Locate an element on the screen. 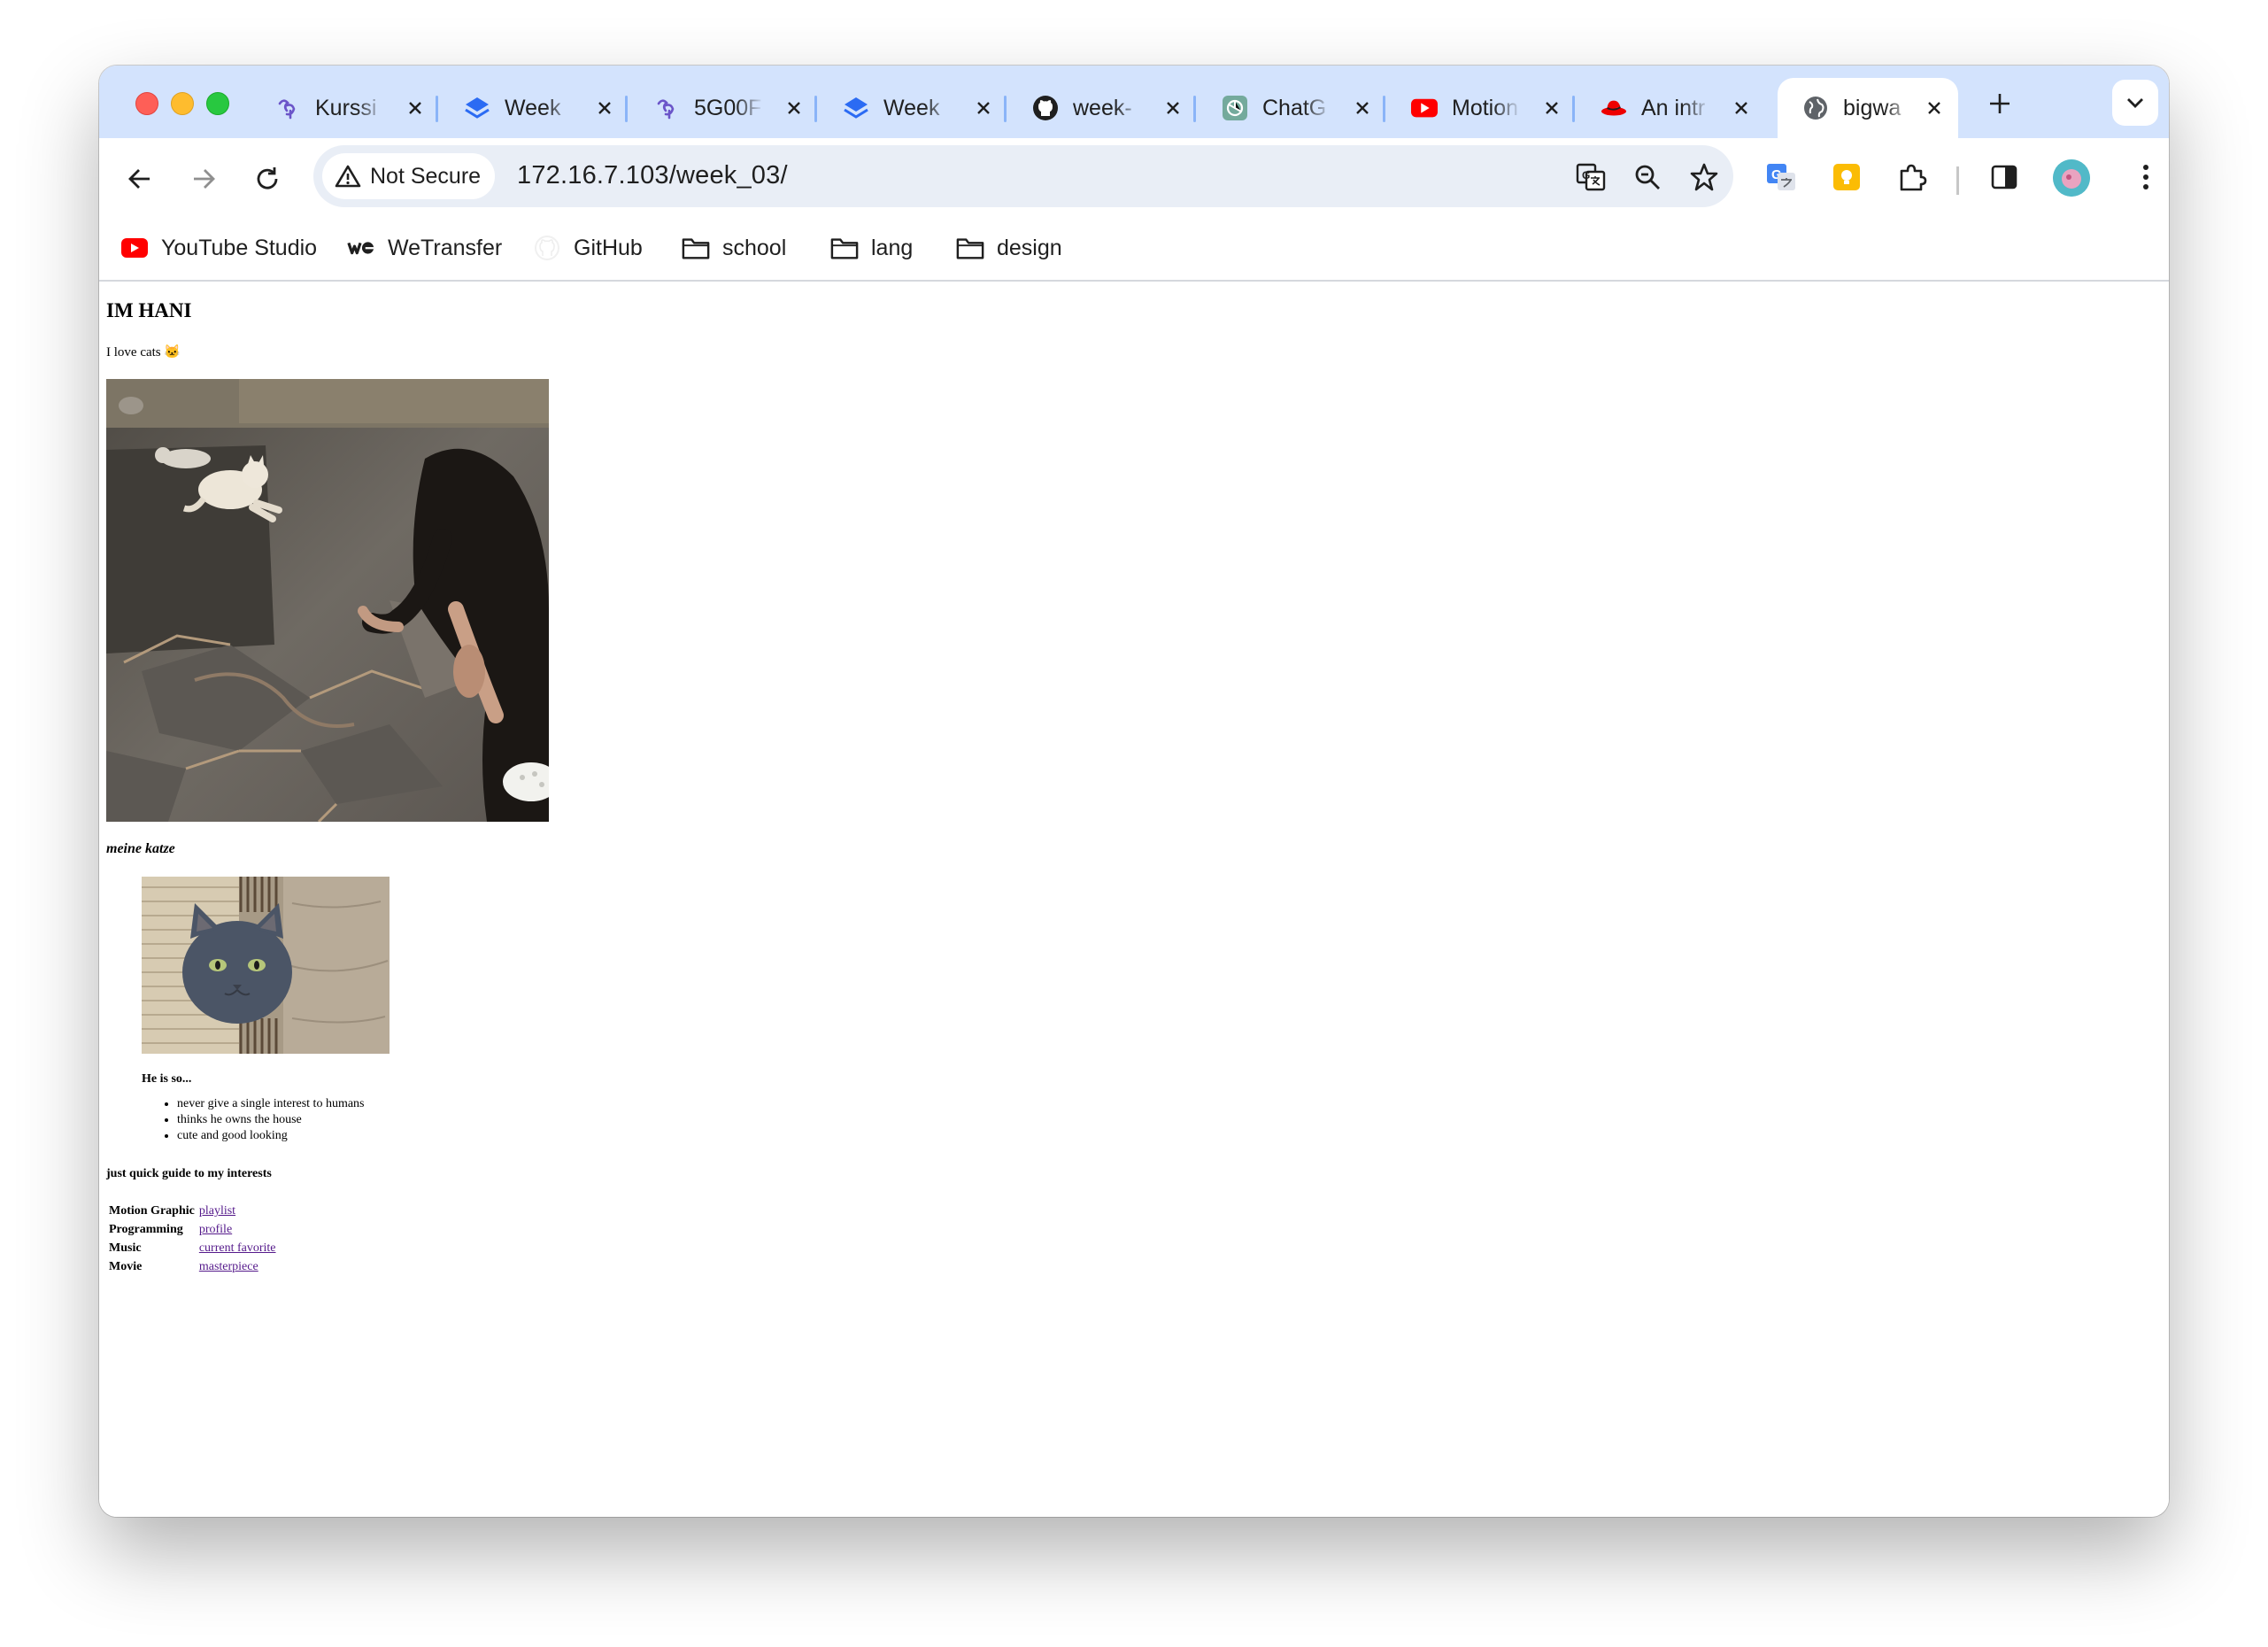 The height and width of the screenshot is (1647, 2268). tab-search-button is located at coordinates (2135, 103).